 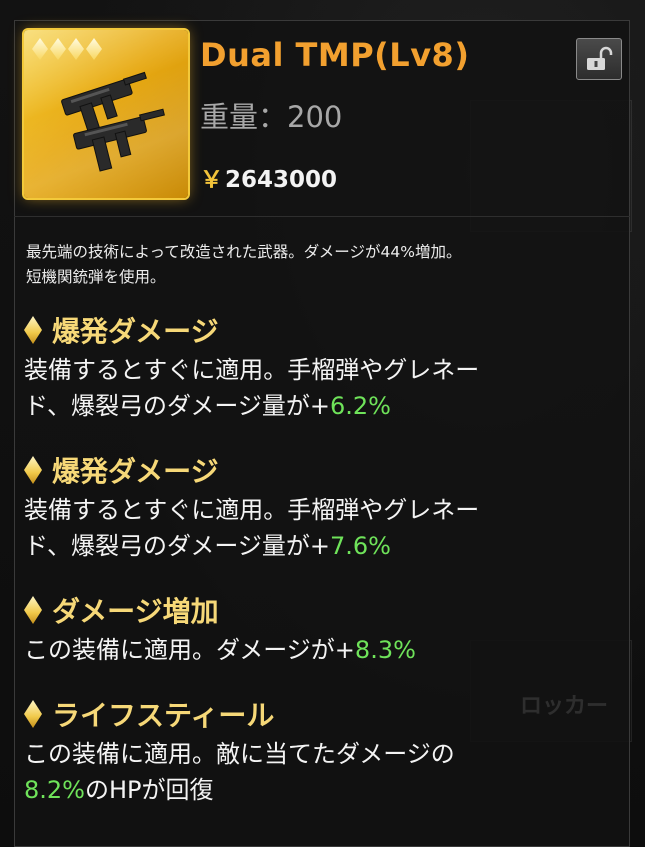 I want to click on item-name: Dual TMP(Lv8), so click(x=335, y=55).